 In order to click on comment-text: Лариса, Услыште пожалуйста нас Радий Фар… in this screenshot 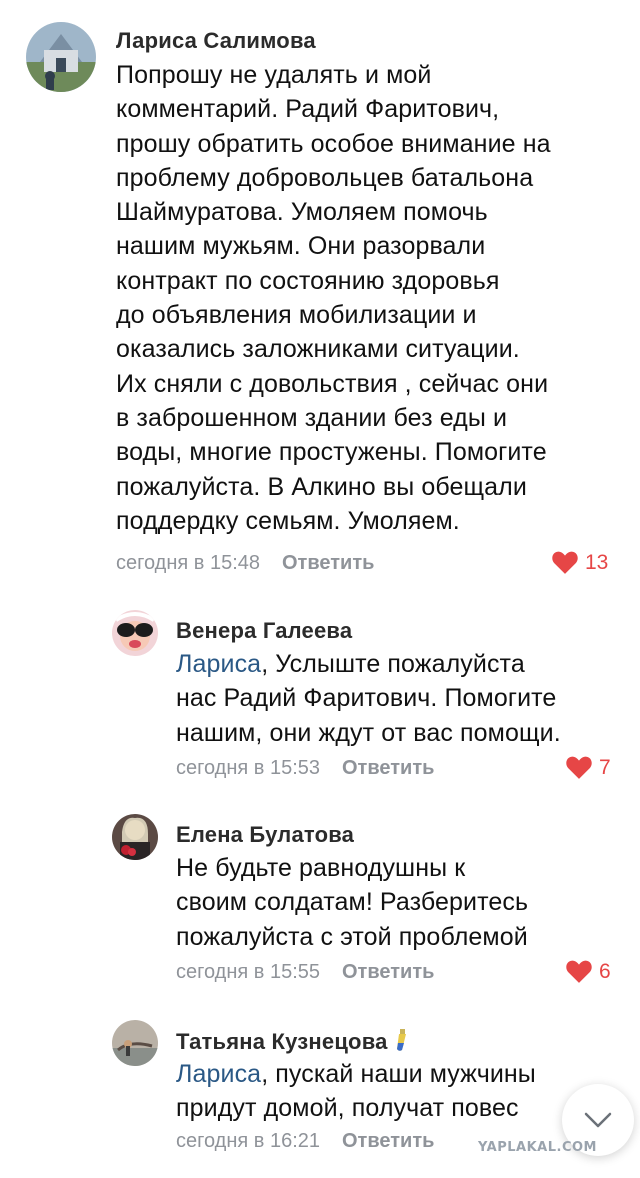, I will do `click(391, 698)`.